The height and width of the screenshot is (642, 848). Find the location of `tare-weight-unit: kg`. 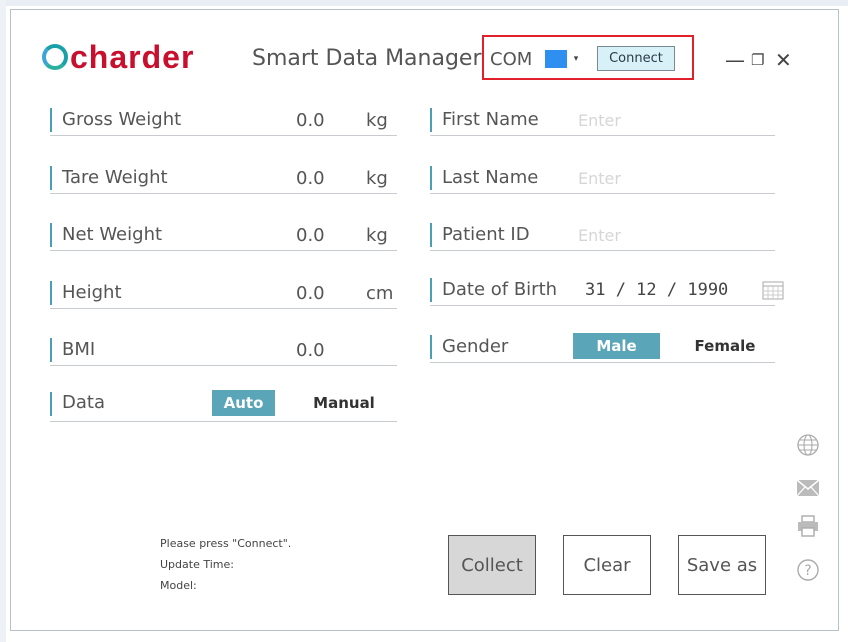

tare-weight-unit: kg is located at coordinates (377, 178).